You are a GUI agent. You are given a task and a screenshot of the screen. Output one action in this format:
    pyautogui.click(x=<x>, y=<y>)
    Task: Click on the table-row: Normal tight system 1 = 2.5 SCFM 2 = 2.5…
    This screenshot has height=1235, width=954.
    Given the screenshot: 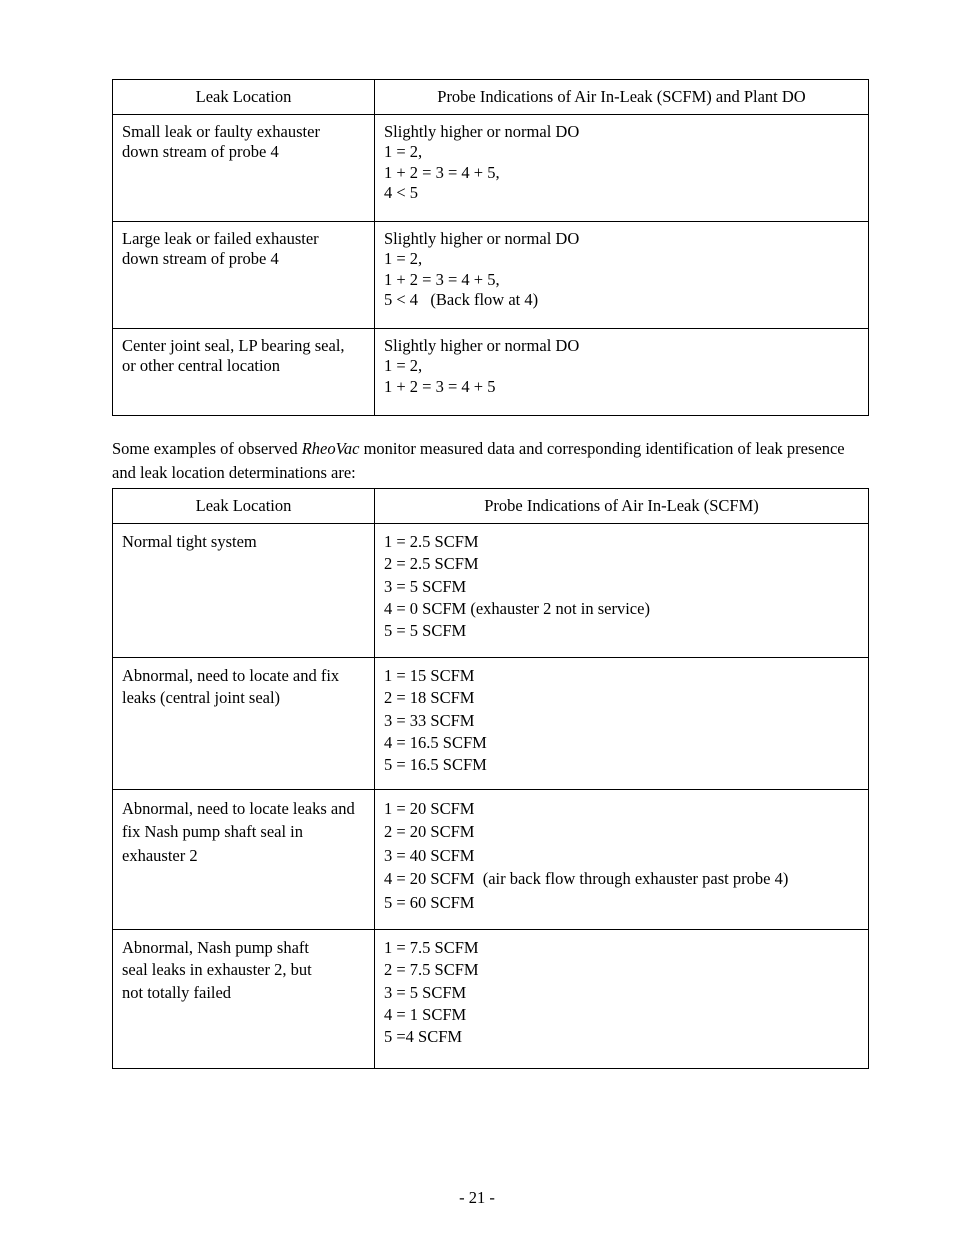 What is the action you would take?
    pyautogui.click(x=490, y=590)
    